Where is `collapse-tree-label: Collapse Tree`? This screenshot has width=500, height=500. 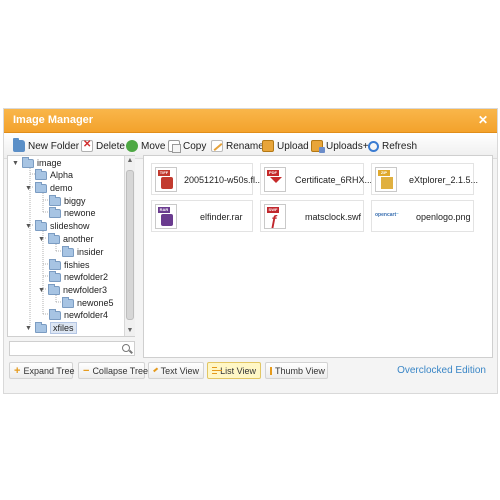
collapse-tree-label: Collapse Tree is located at coordinates (120, 370).